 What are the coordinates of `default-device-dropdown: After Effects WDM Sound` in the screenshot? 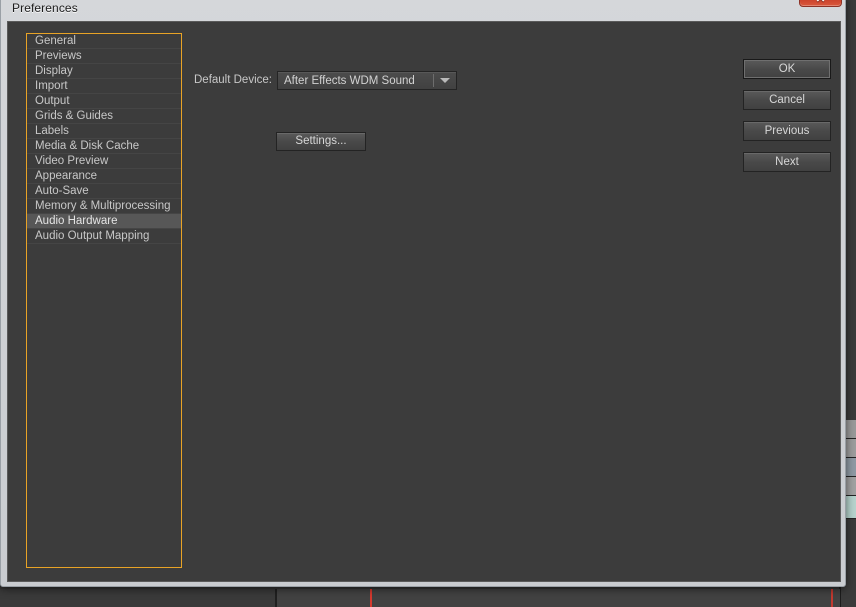 It's located at (367, 80).